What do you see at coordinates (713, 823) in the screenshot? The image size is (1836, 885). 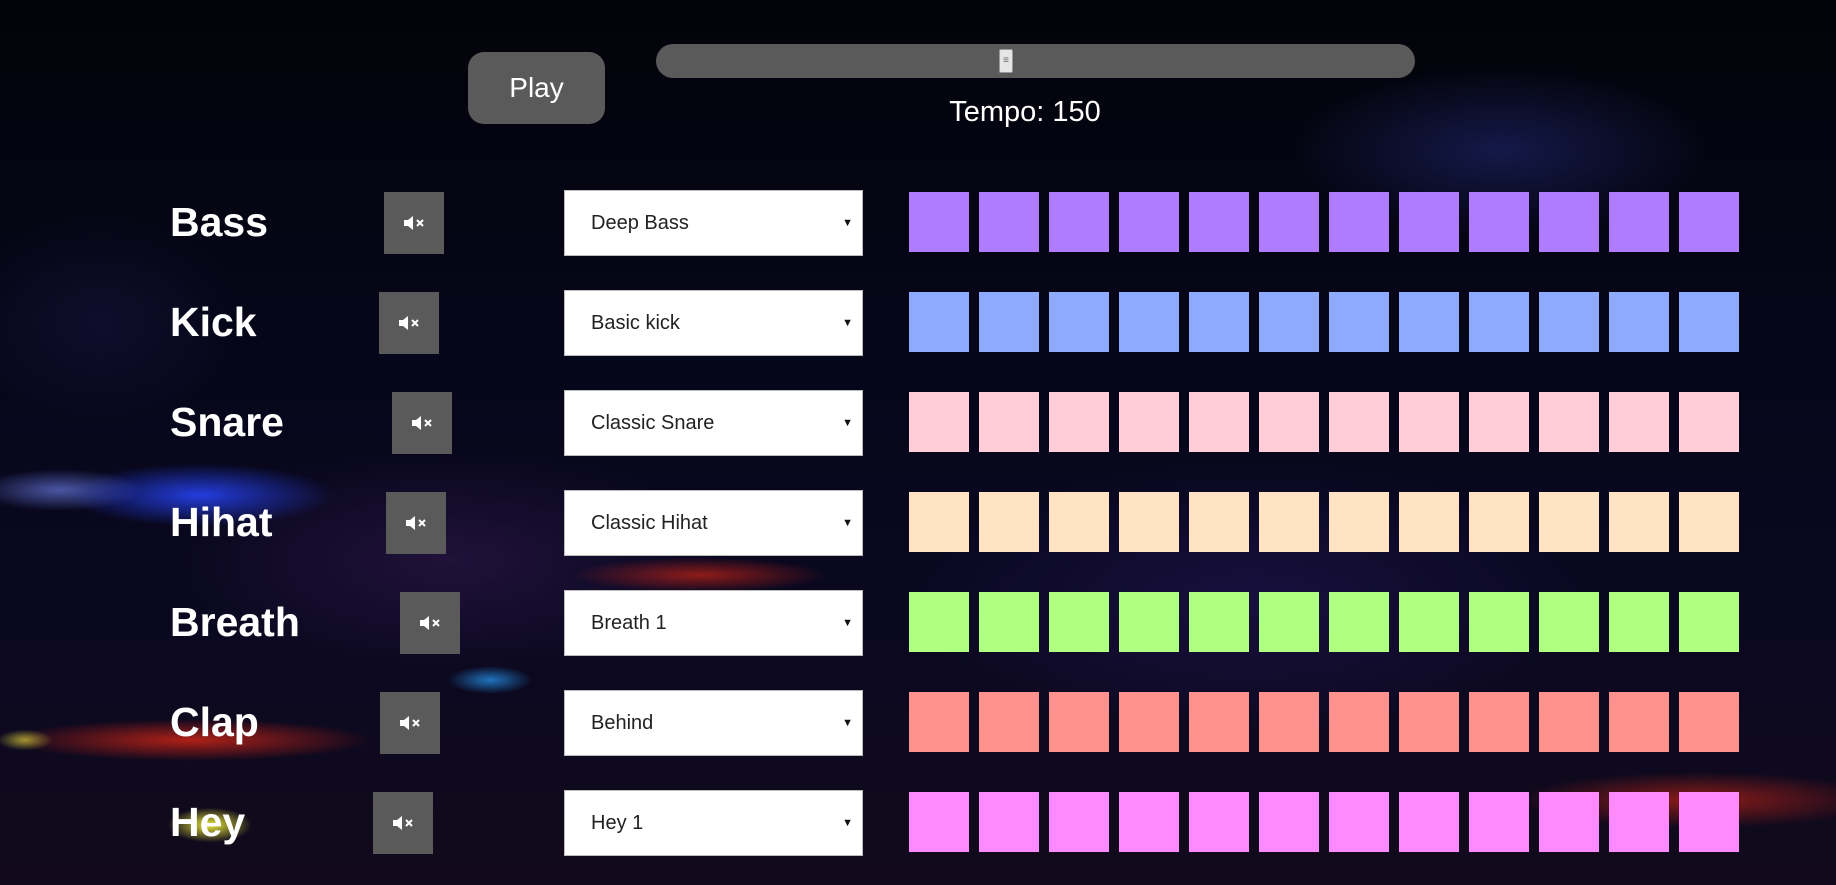 I see `sound-select-hey: Hey 1 ▼` at bounding box center [713, 823].